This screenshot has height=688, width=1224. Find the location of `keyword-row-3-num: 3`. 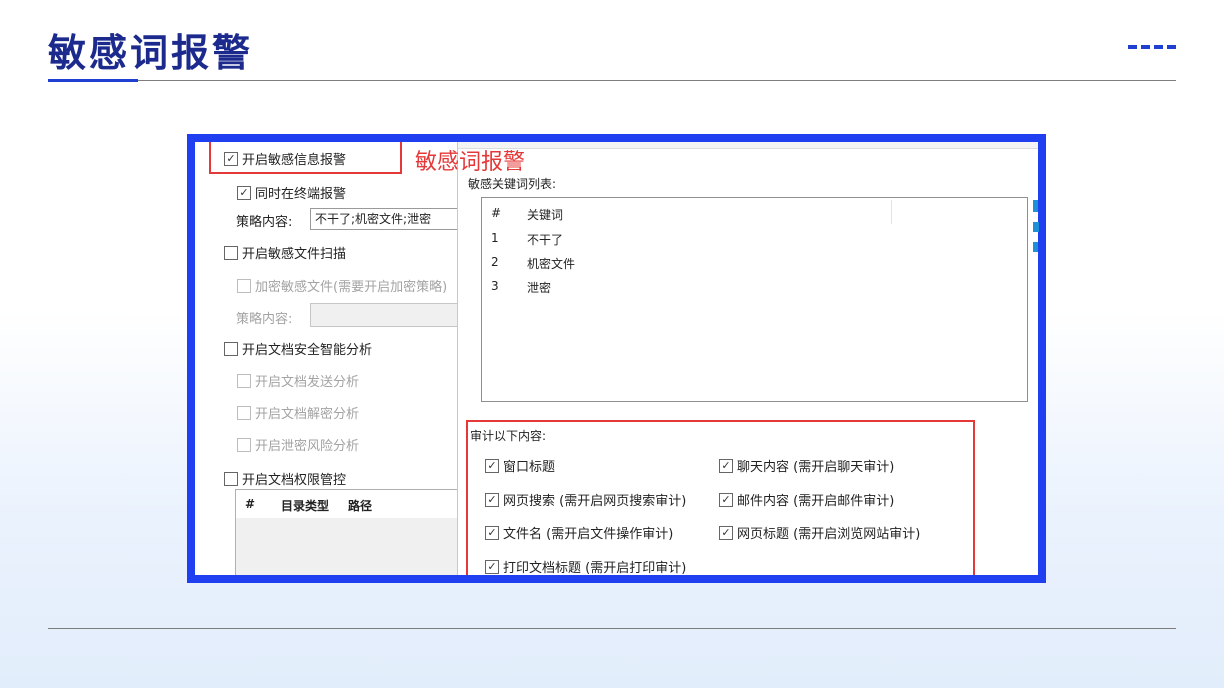

keyword-row-3-num: 3 is located at coordinates (495, 286).